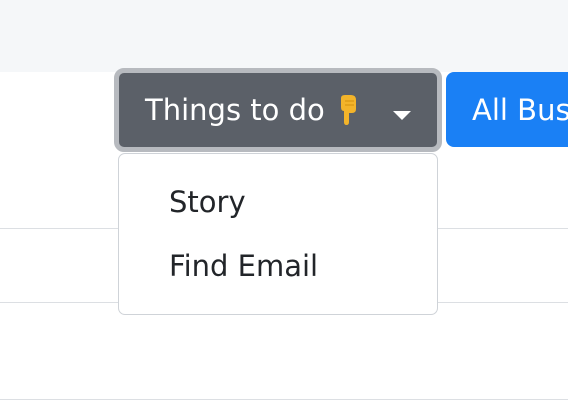 This screenshot has height=416, width=568. I want to click on things-to-do-dropdown-button: Things to do, so click(278, 110).